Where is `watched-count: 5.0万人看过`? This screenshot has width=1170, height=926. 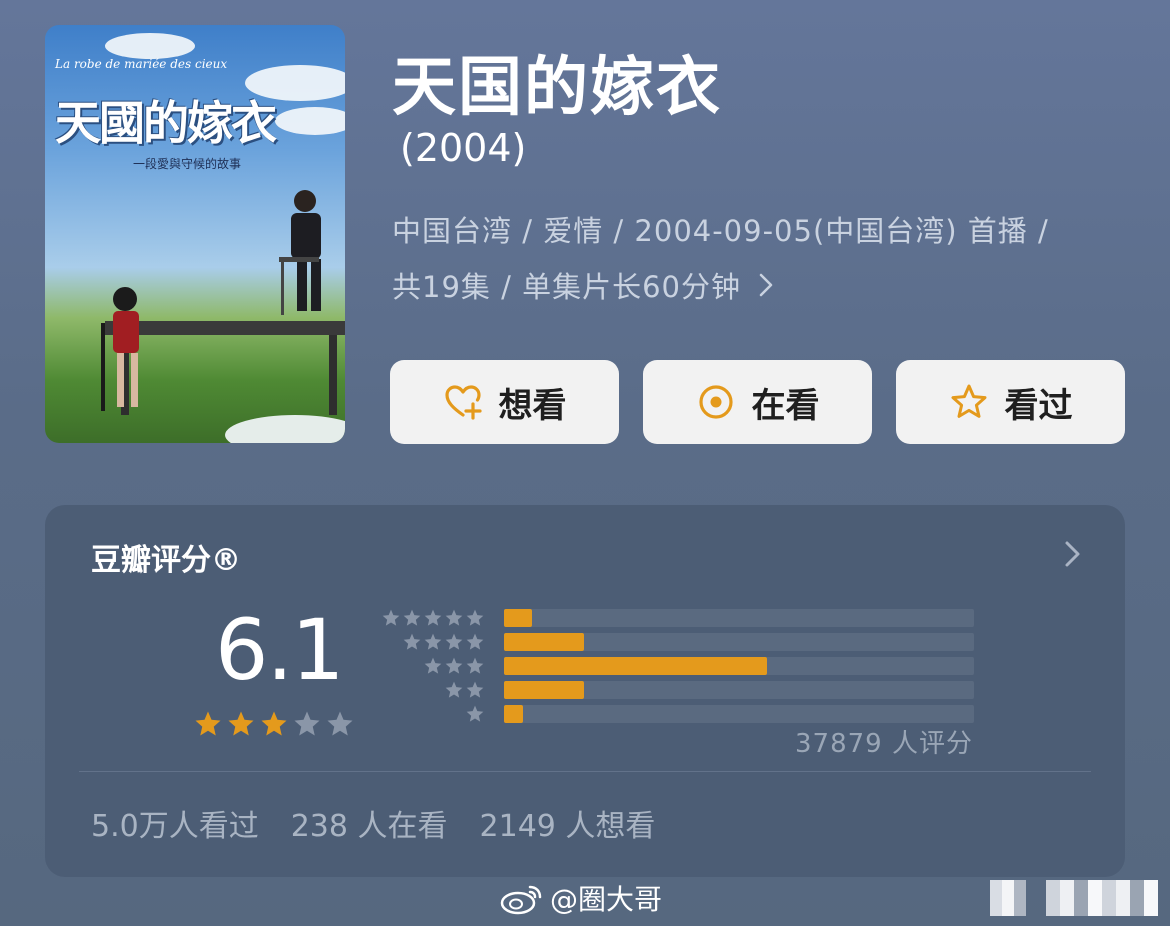 watched-count: 5.0万人看过 is located at coordinates (175, 826).